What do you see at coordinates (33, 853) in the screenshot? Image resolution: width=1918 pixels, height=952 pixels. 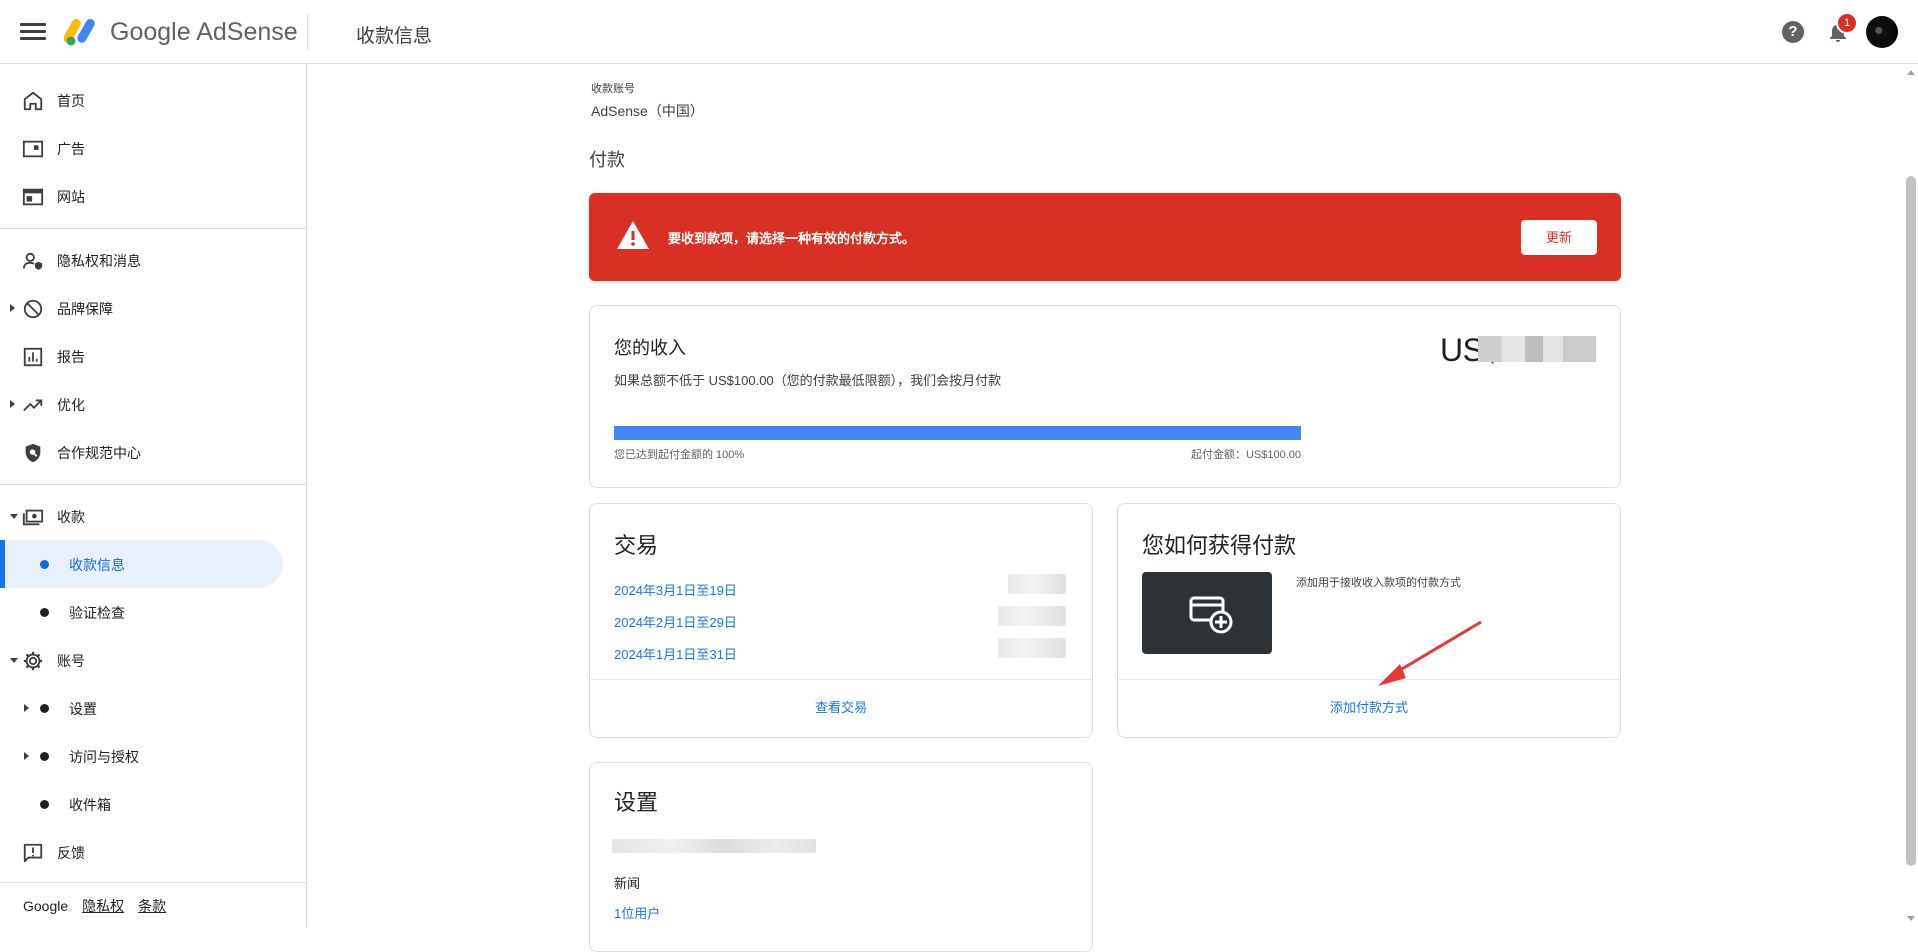 I see `feedback-icon` at bounding box center [33, 853].